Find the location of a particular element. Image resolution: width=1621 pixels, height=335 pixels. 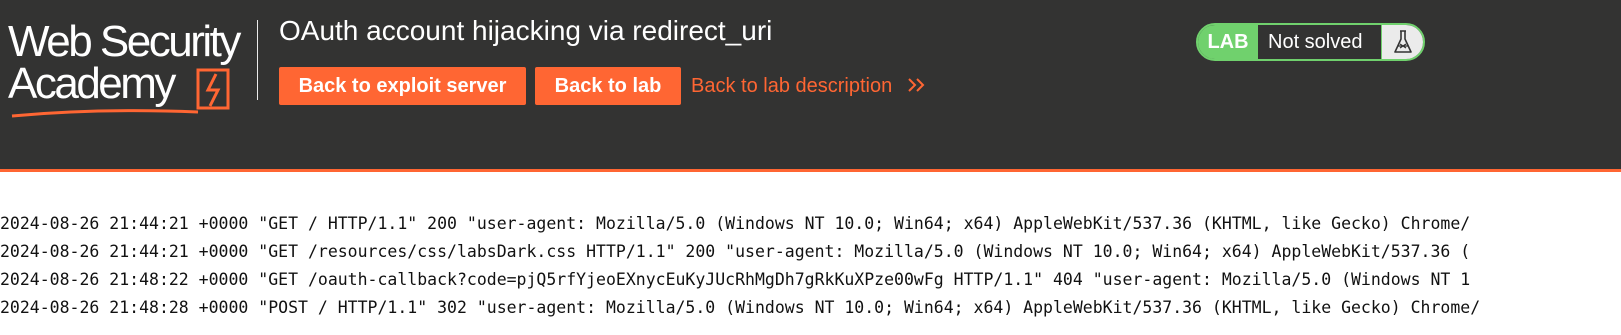

flask-icon-container is located at coordinates (1402, 42).